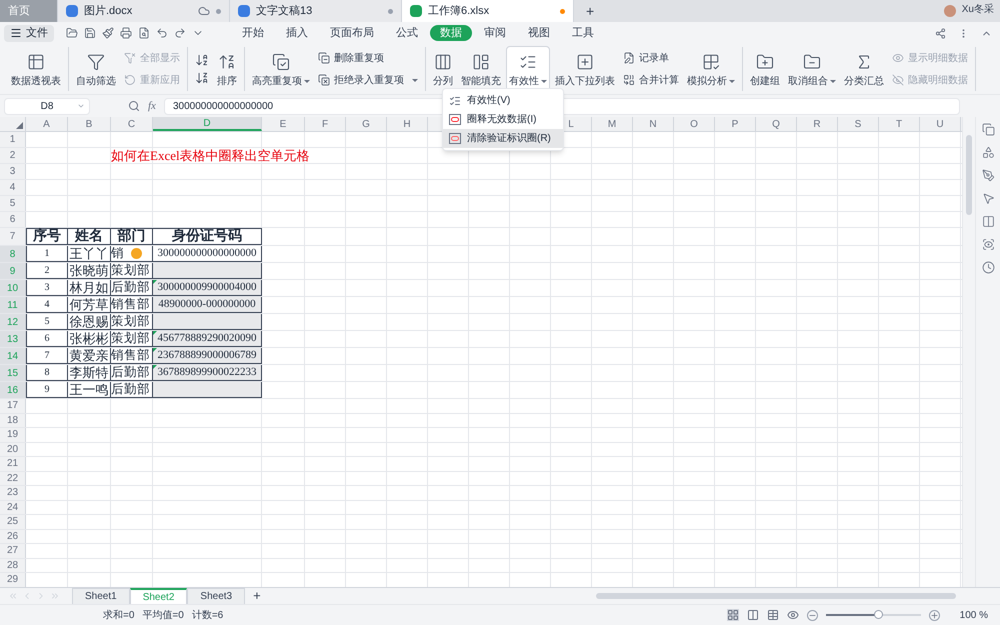  What do you see at coordinates (368, 58) in the screenshot?
I see `ribbon-button: 删除重复项` at bounding box center [368, 58].